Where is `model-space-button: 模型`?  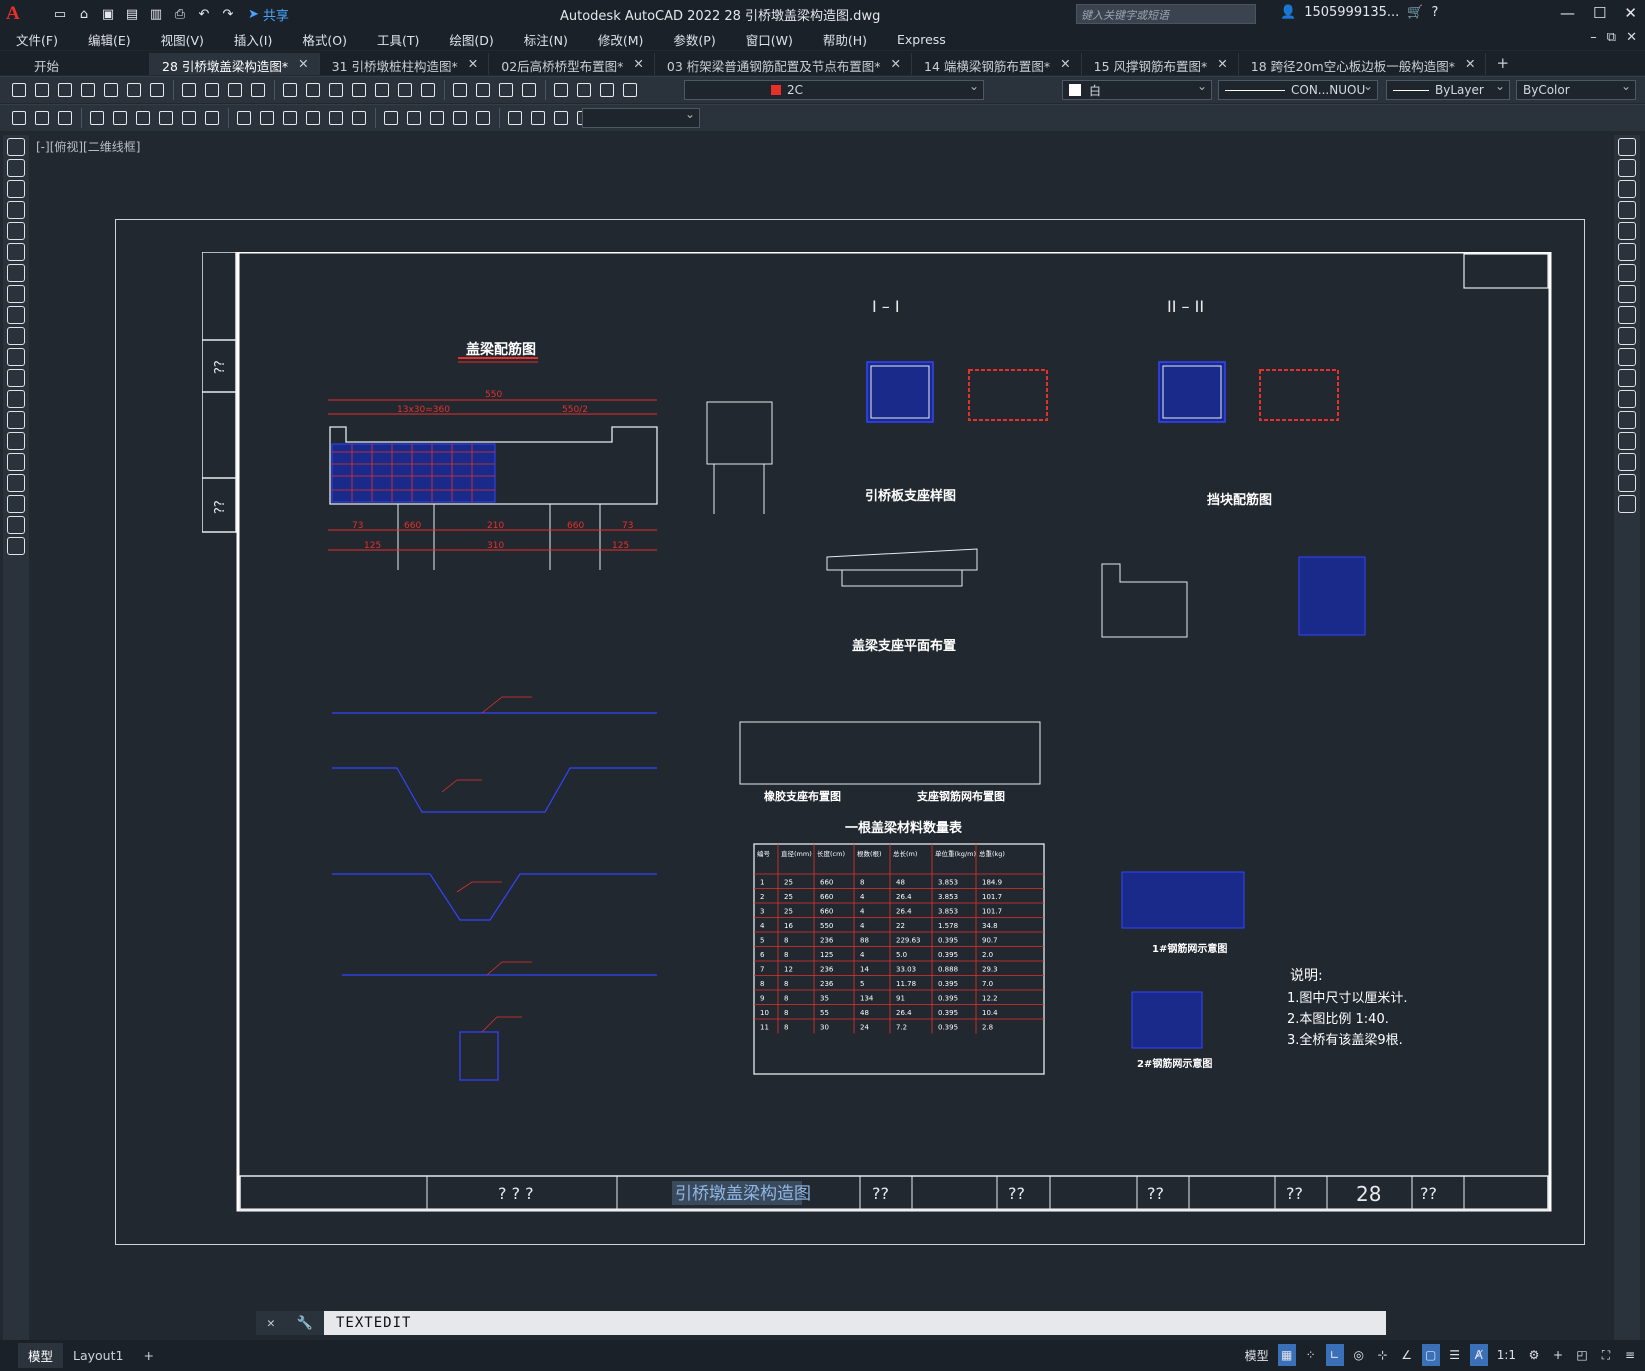 model-space-button: 模型 is located at coordinates (1257, 1355).